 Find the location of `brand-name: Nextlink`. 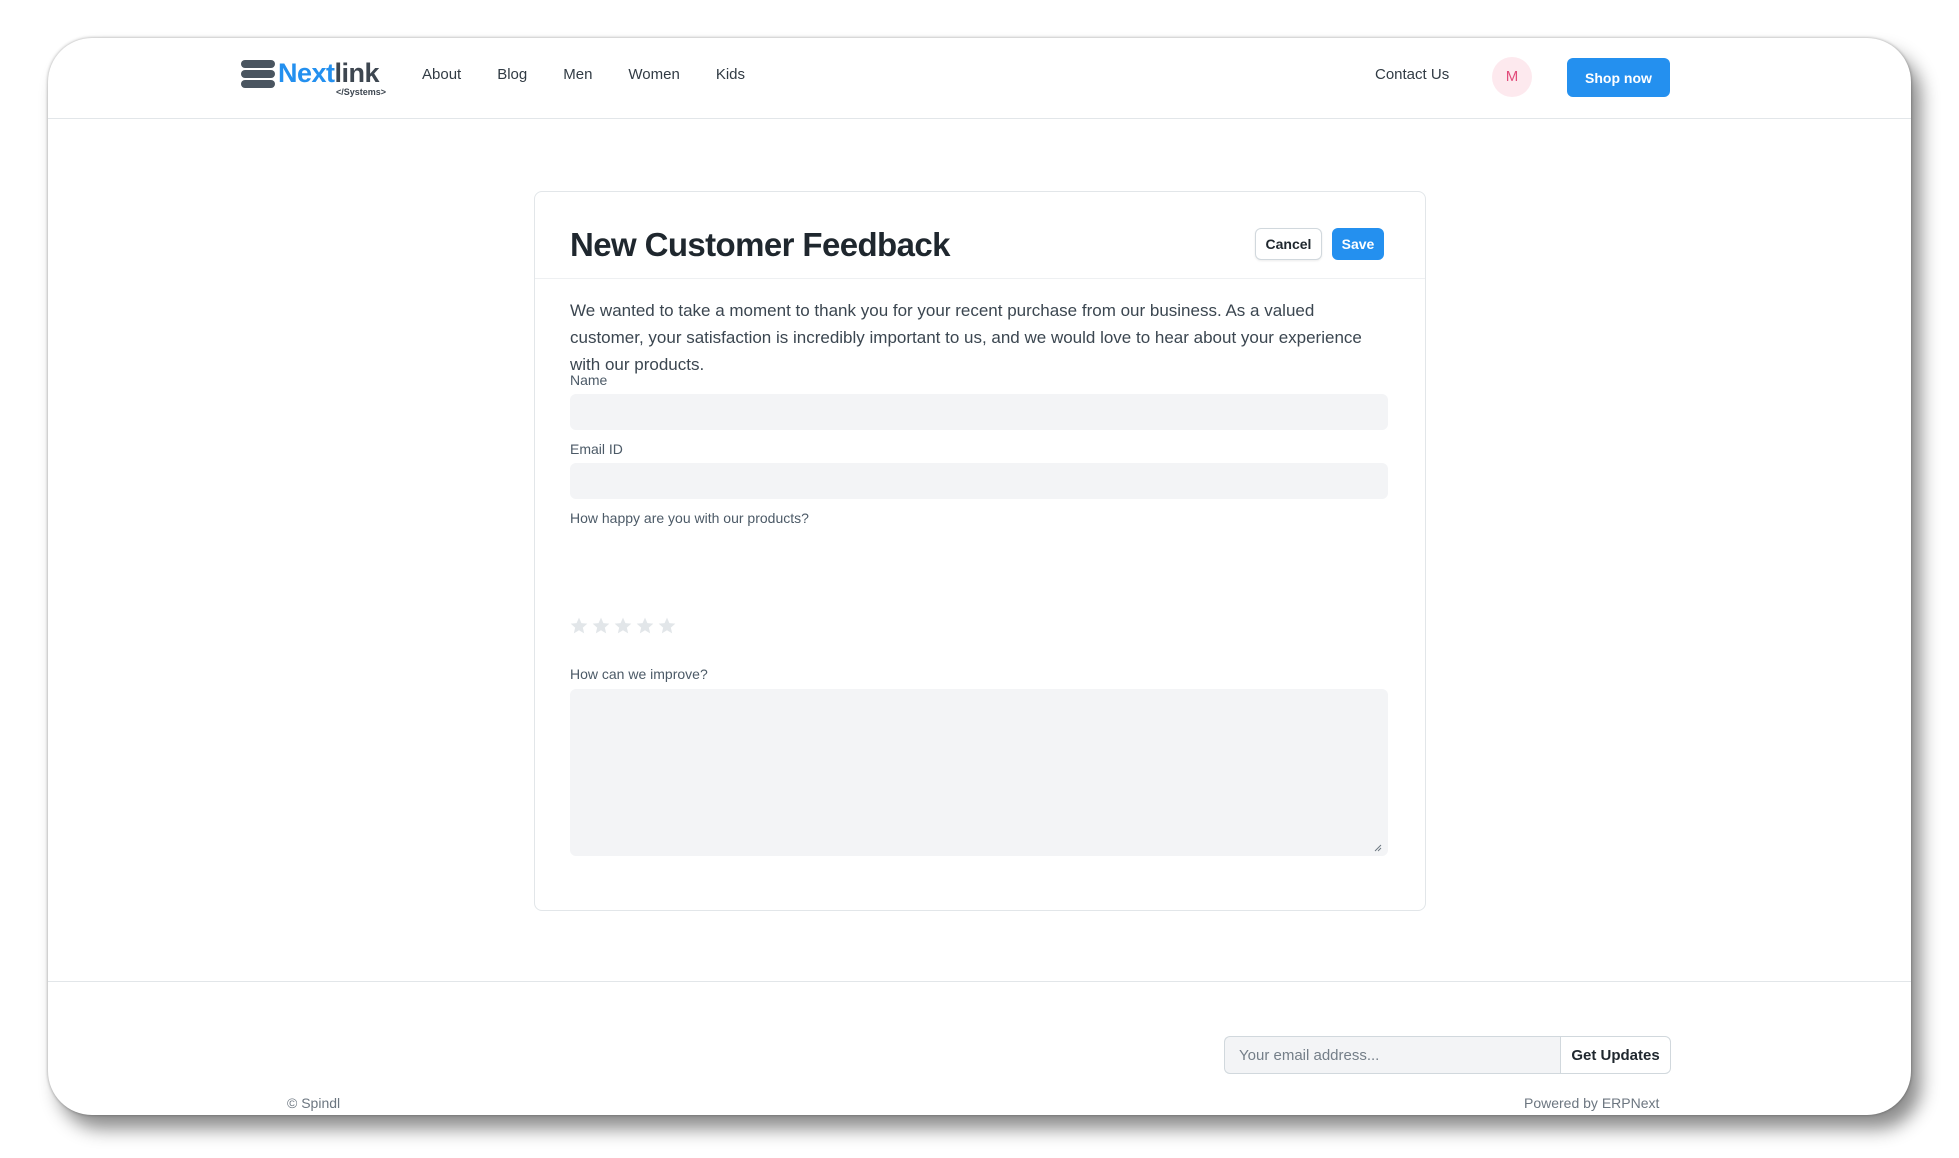

brand-name: Nextlink is located at coordinates (329, 73).